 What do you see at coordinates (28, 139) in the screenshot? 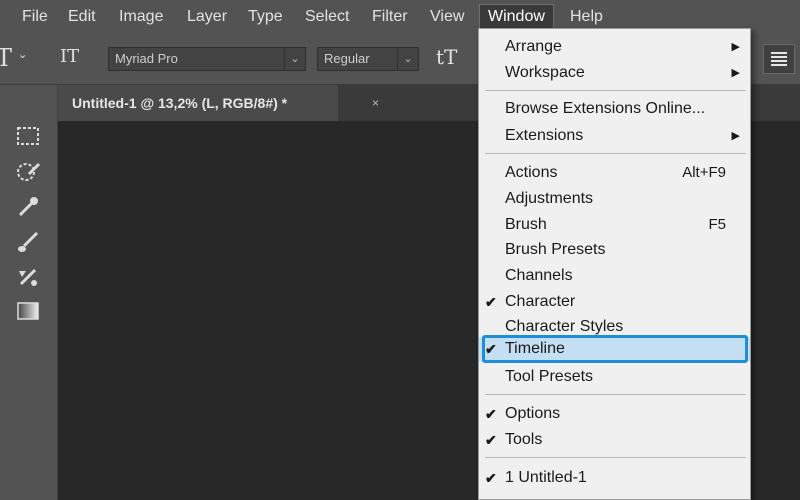
I see `marquee-tool-icon` at bounding box center [28, 139].